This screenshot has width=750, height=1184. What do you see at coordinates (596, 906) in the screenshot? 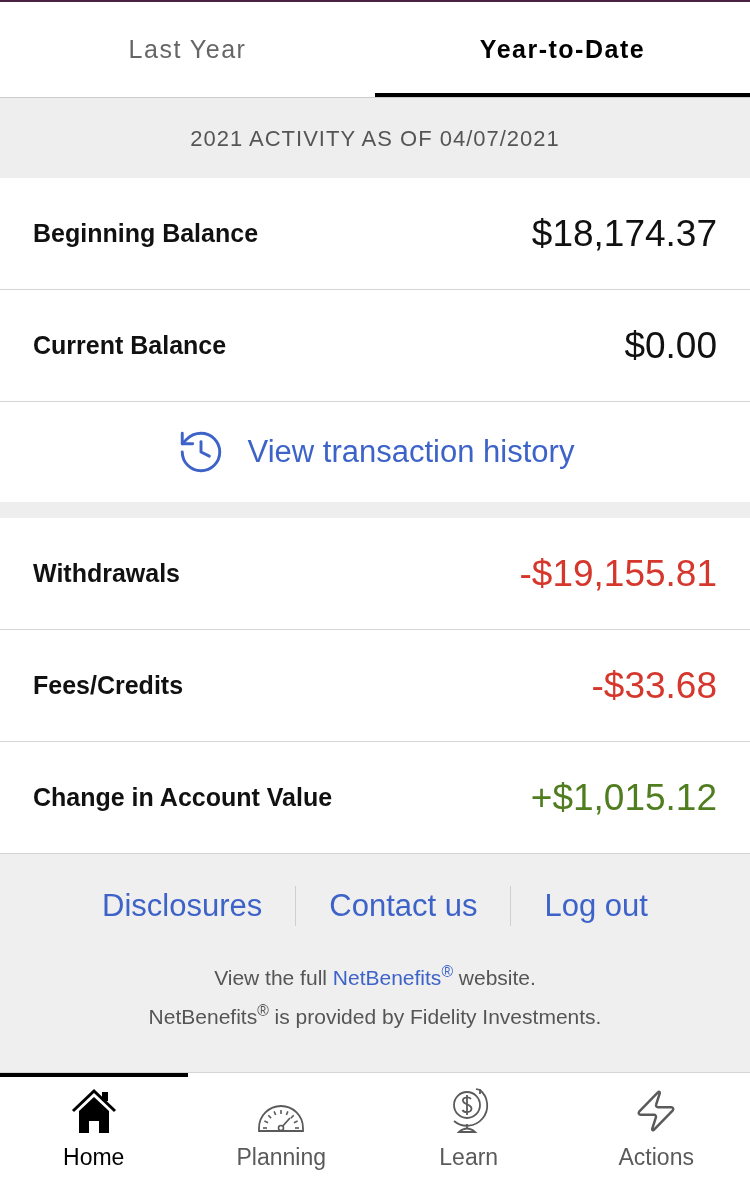
I see `footer-link: Log out` at bounding box center [596, 906].